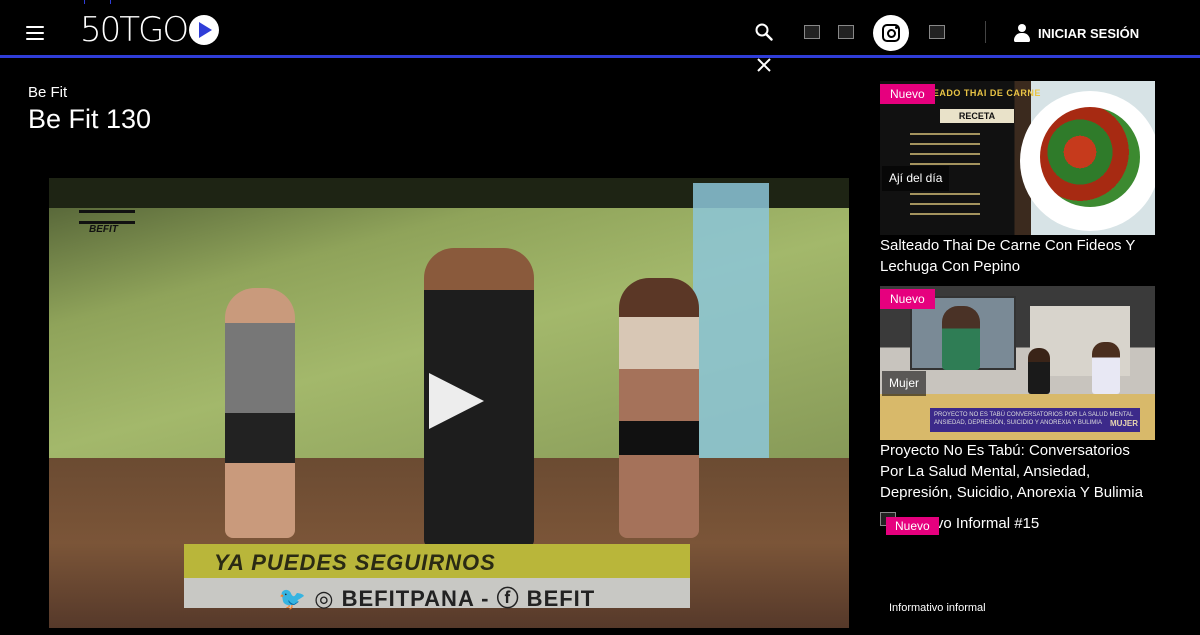 This screenshot has width=1200, height=635. What do you see at coordinates (904, 383) in the screenshot?
I see `category-label: Mujer` at bounding box center [904, 383].